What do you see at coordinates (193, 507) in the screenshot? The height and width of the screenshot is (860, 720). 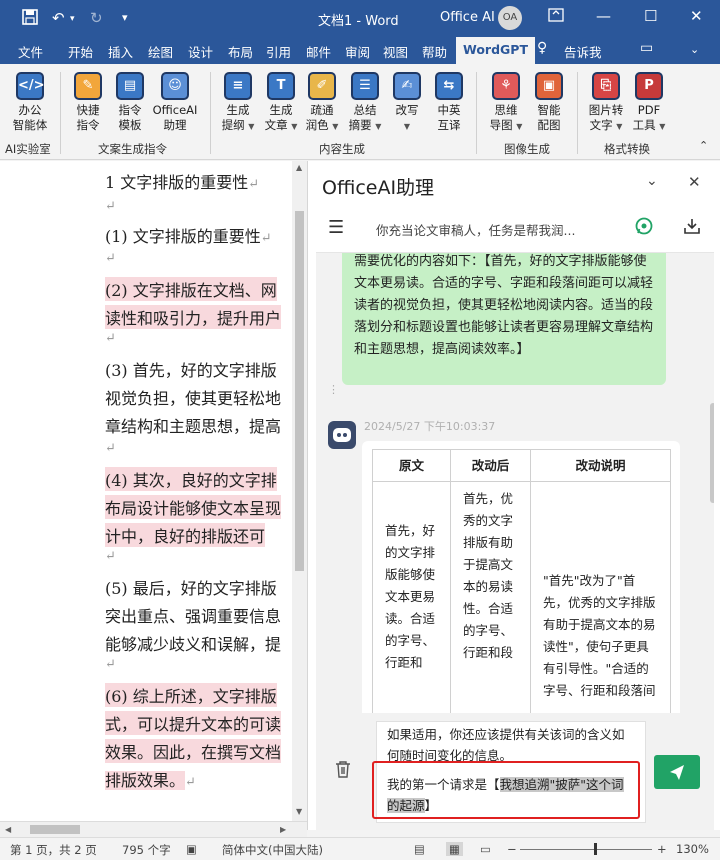 I see `document-line-highlighted: 布局设计能够使文本呈现` at bounding box center [193, 507].